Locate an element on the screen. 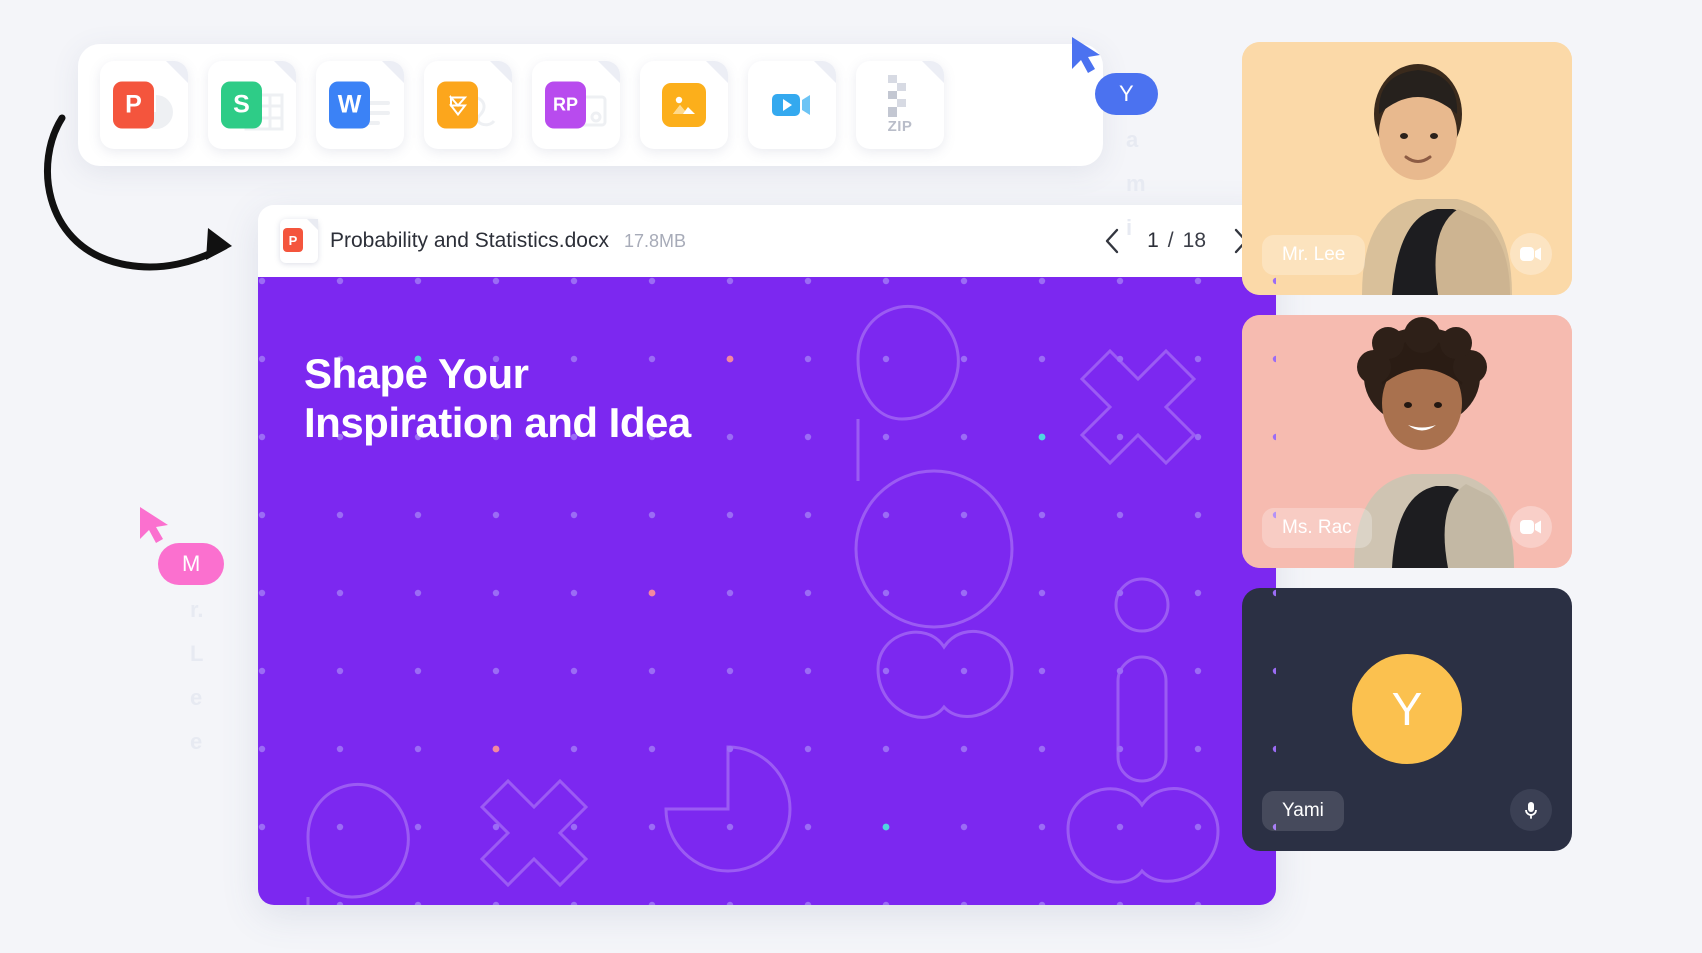  avatar: Y is located at coordinates (1407, 708).